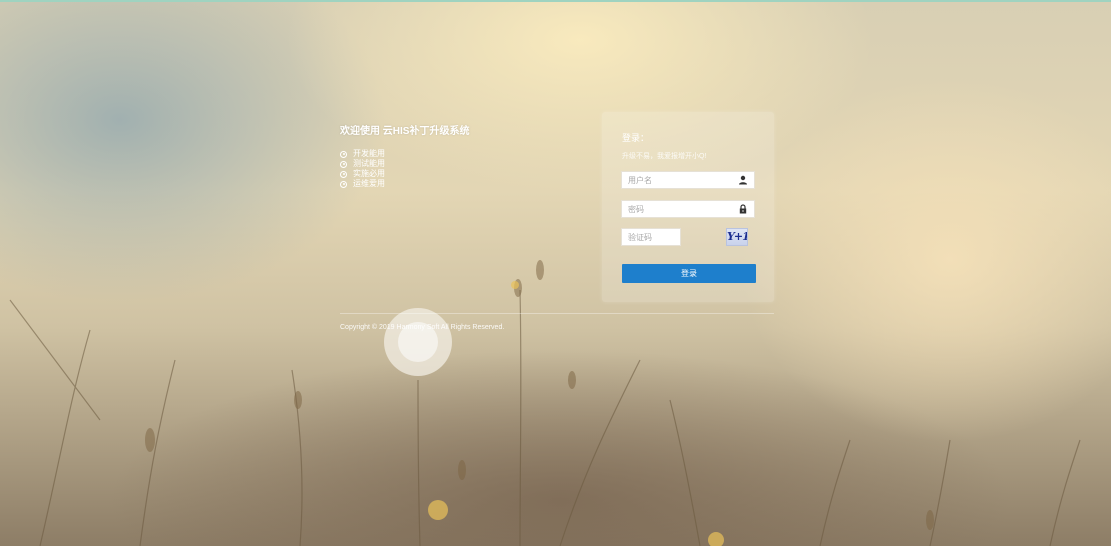 The image size is (1111, 546). I want to click on user-icon, so click(743, 180).